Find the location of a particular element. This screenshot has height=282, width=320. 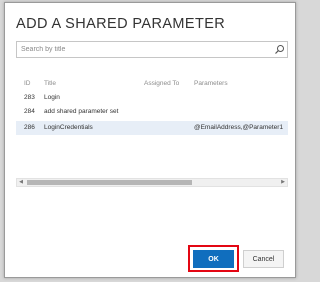

column-header-parameters: Parameters is located at coordinates (211, 84).